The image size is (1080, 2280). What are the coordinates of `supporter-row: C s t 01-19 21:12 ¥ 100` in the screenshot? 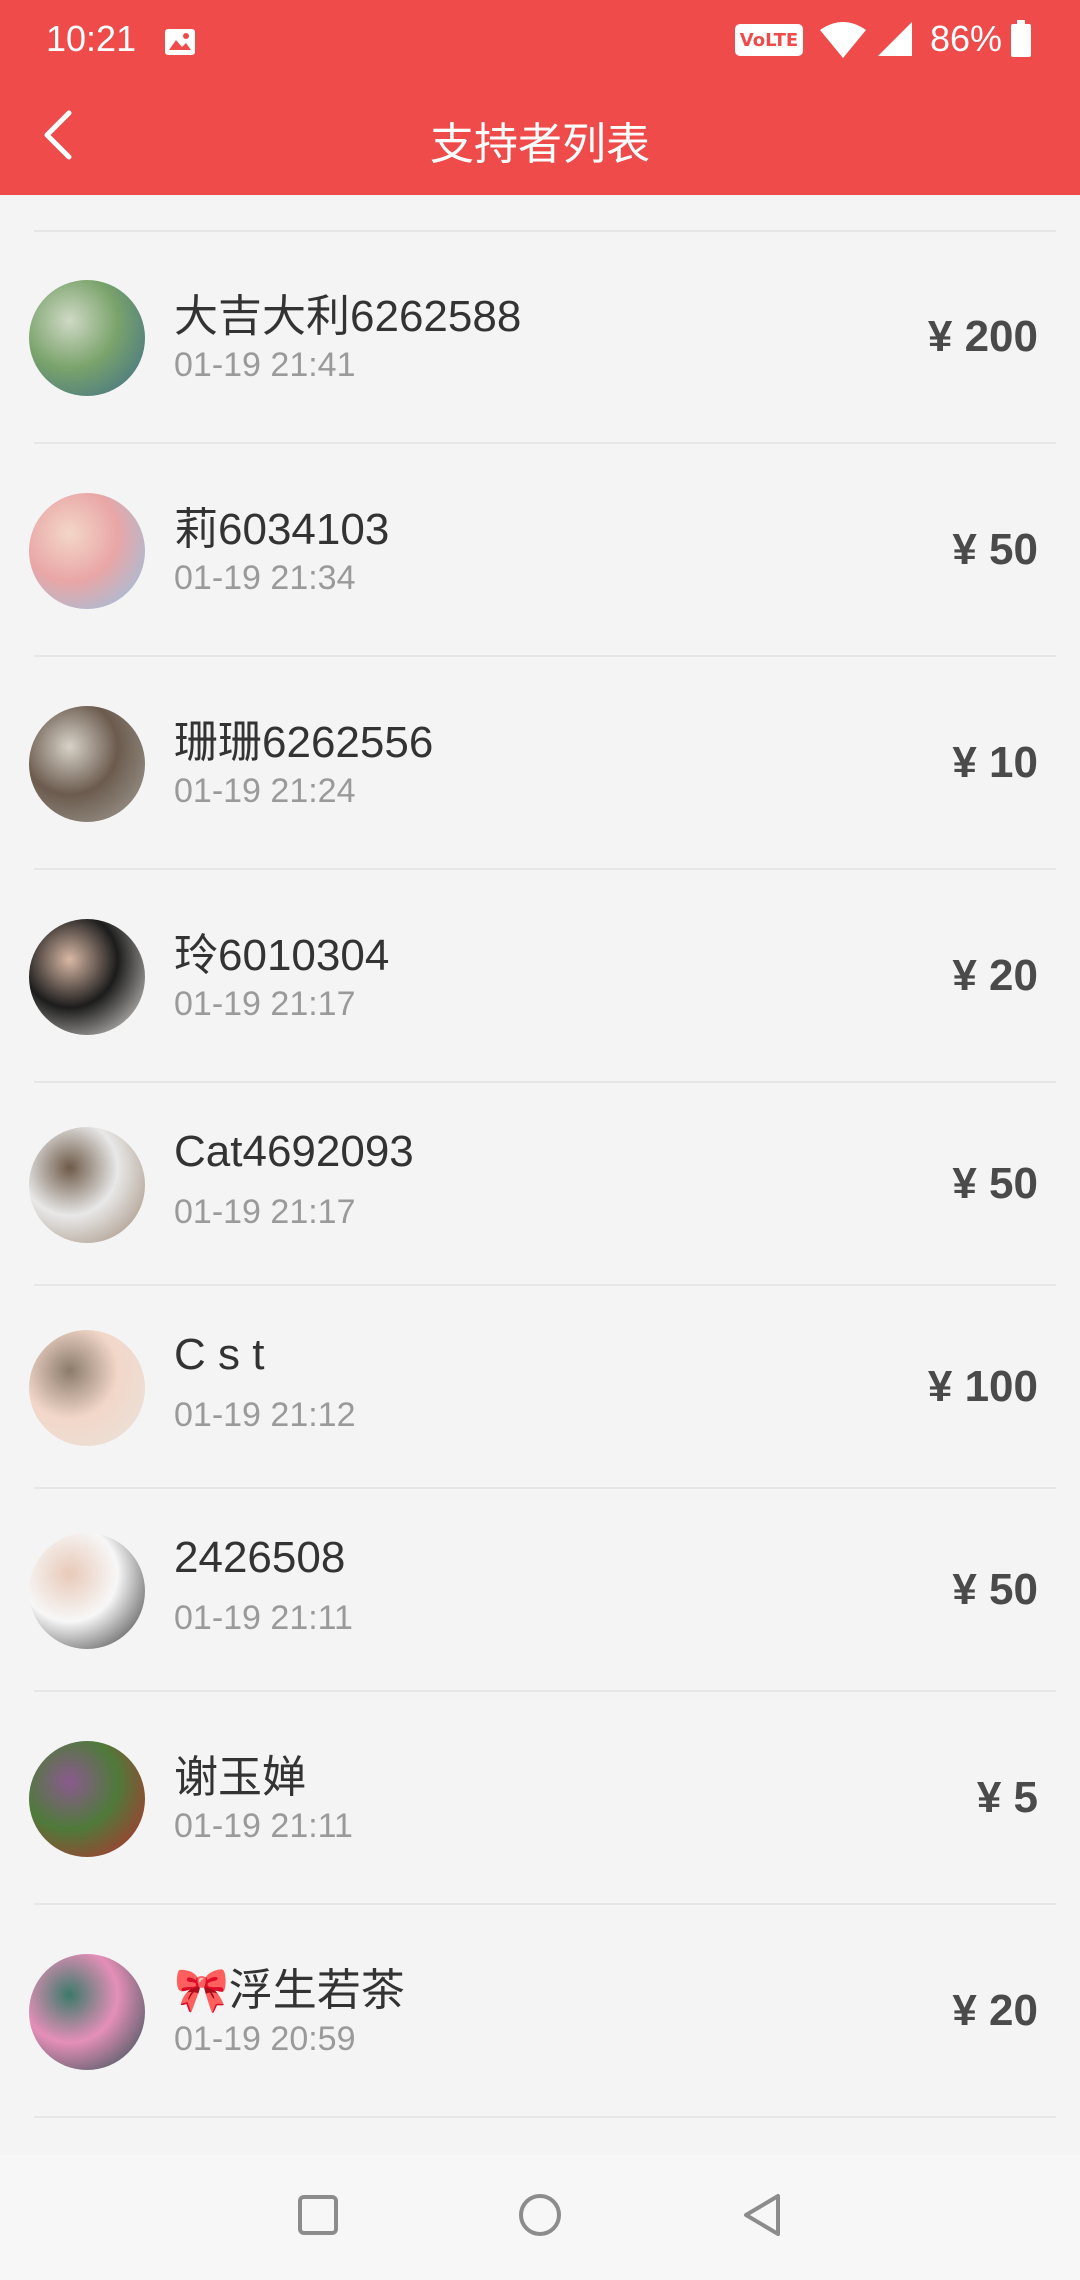 It's located at (540, 1387).